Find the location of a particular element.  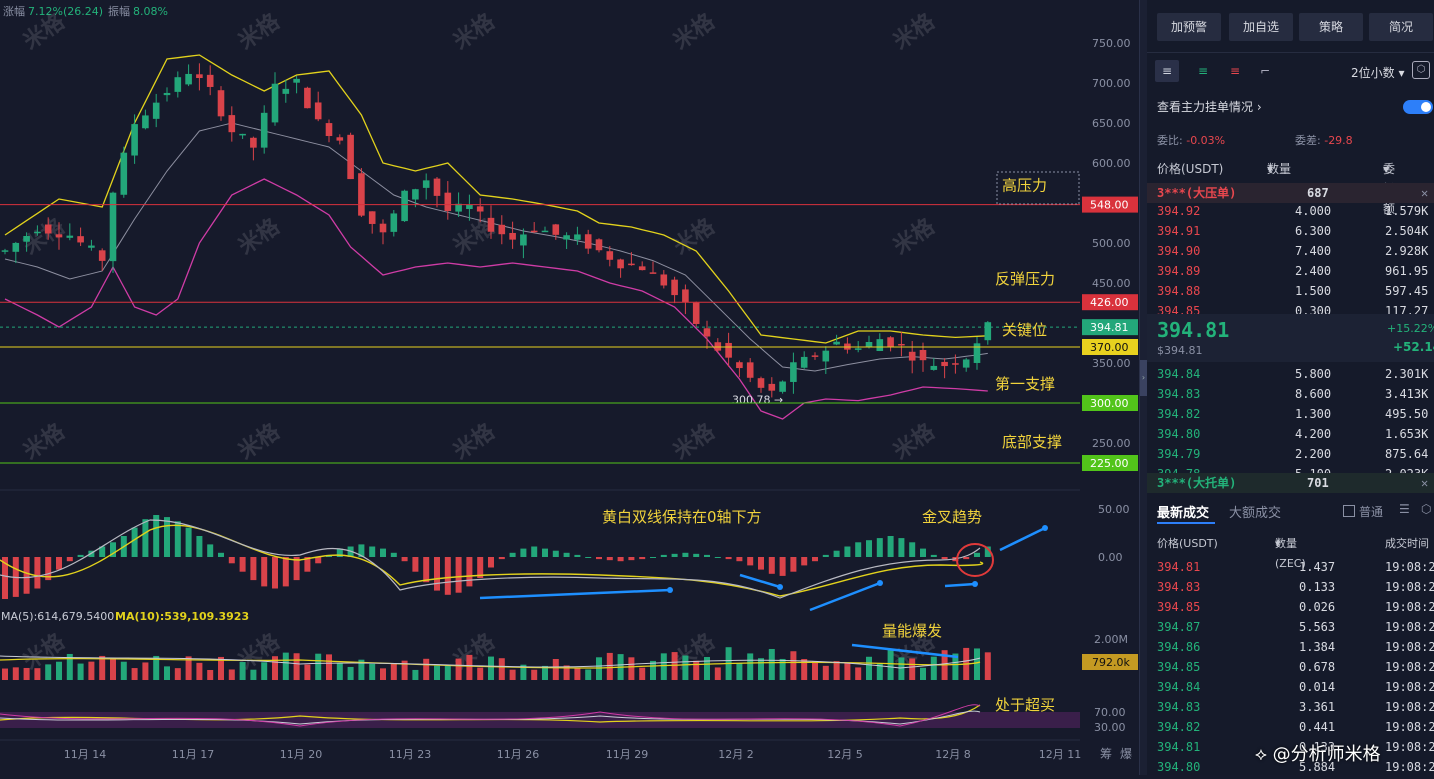

watchlist-button: 加自选 is located at coordinates (1261, 27).